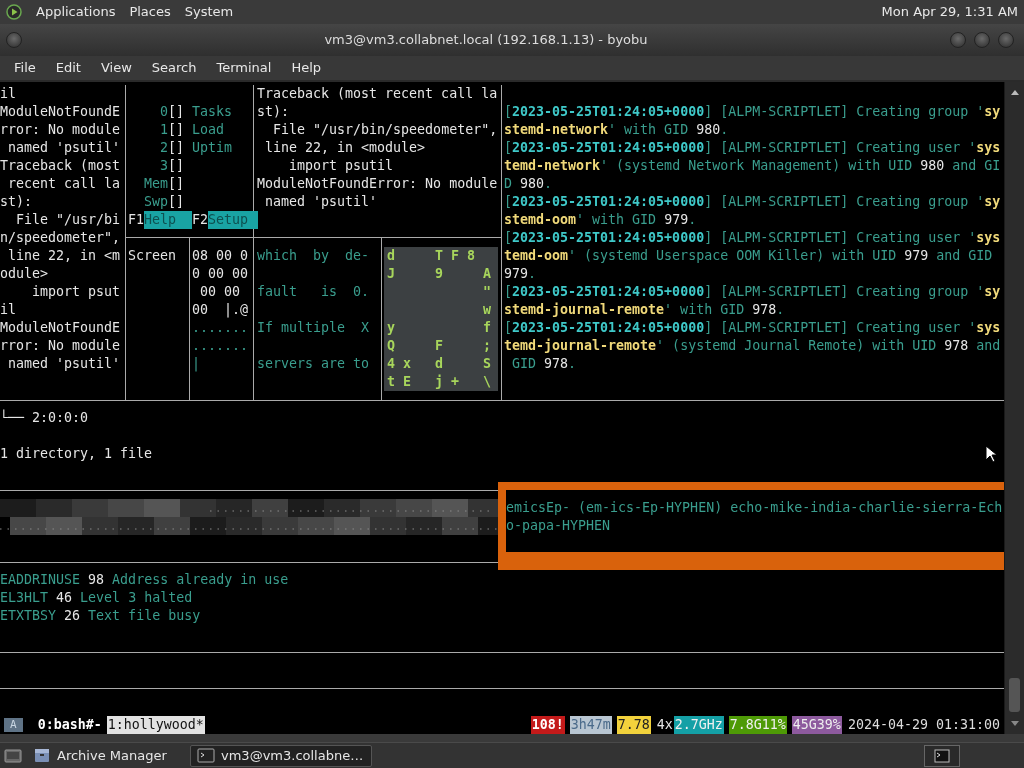  Describe the element at coordinates (755, 517) in the screenshot. I see `announce-text: emicsEp- (em-ics-Ep-HYPHEN) echo-mike-india-charlie-sierra-Echo-papa-HYPHEN` at that location.